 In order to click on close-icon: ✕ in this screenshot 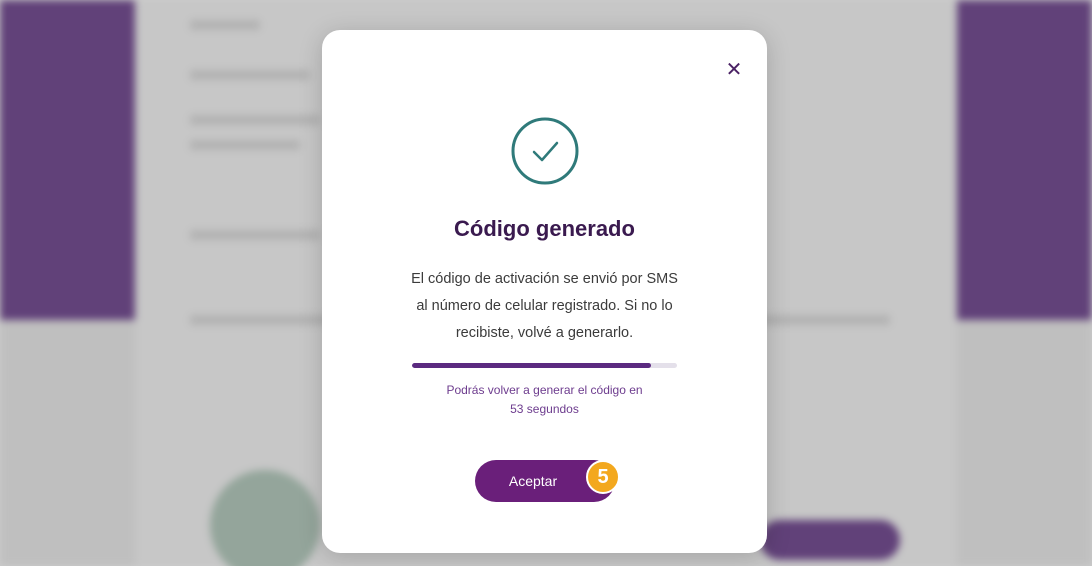, I will do `click(734, 69)`.